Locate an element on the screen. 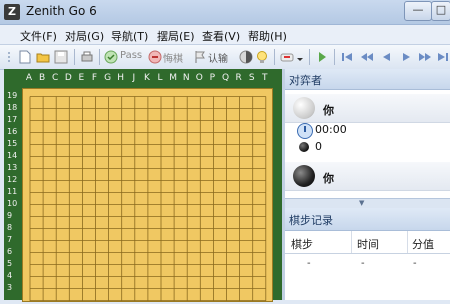 The image size is (450, 304). menu-setup: 摆局(E) is located at coordinates (176, 36).